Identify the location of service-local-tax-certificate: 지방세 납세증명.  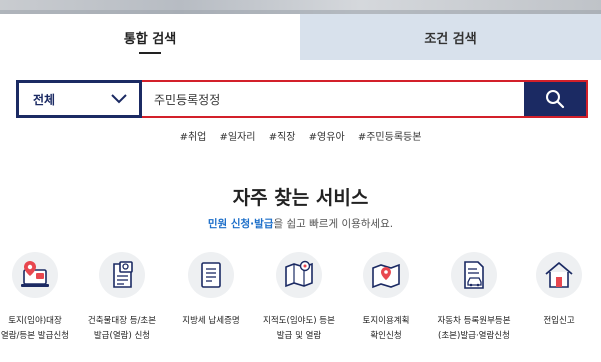
(211, 290).